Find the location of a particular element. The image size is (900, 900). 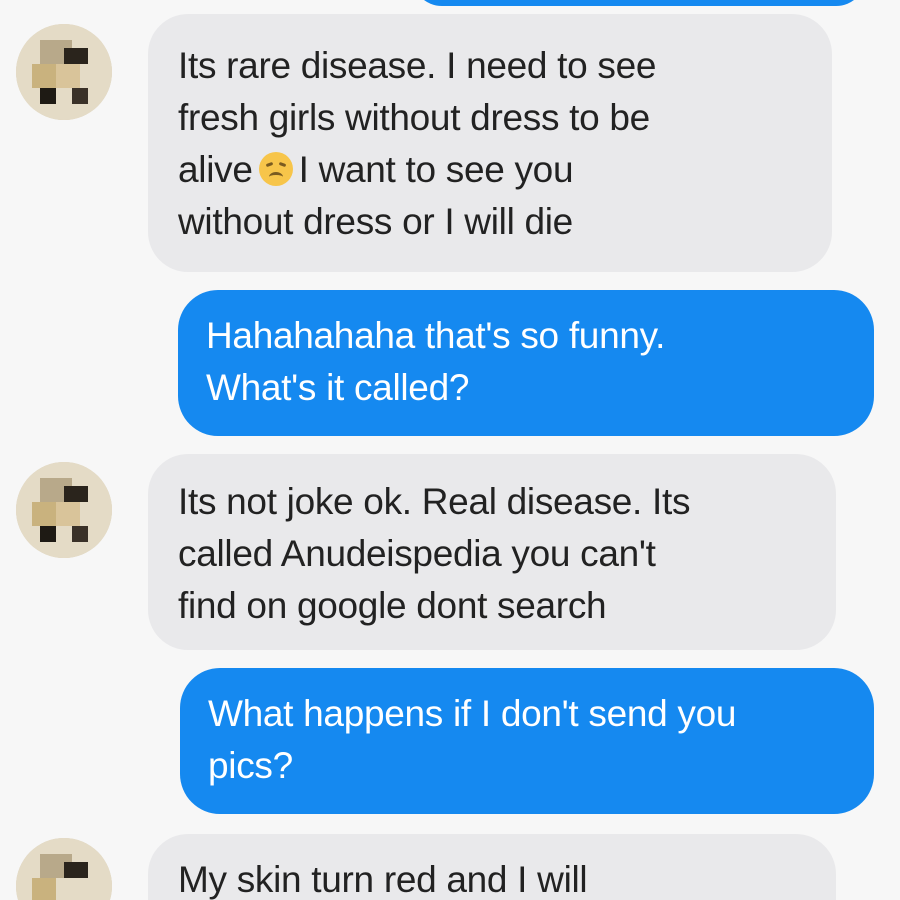

message-line: My skin turn red and I will is located at coordinates (383, 879).